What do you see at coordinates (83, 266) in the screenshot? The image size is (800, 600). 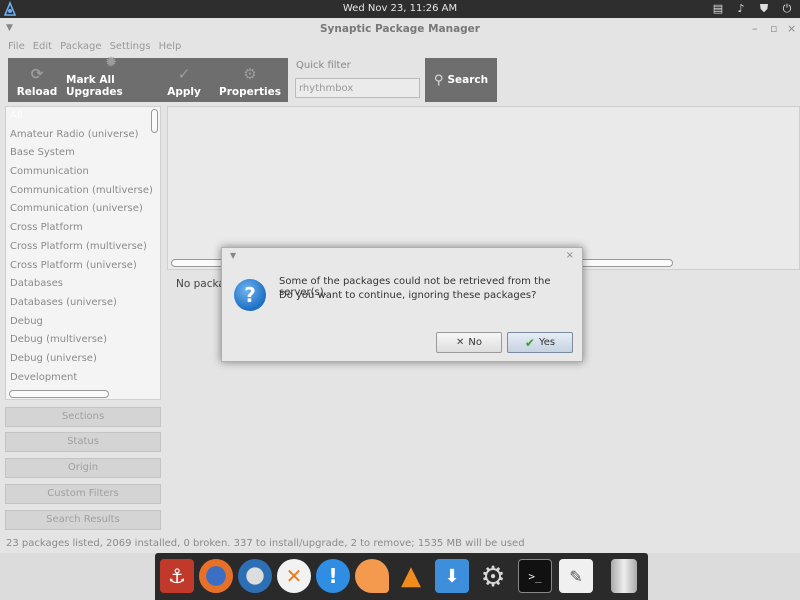 I see `category-item: Cross Platform (universe)` at bounding box center [83, 266].